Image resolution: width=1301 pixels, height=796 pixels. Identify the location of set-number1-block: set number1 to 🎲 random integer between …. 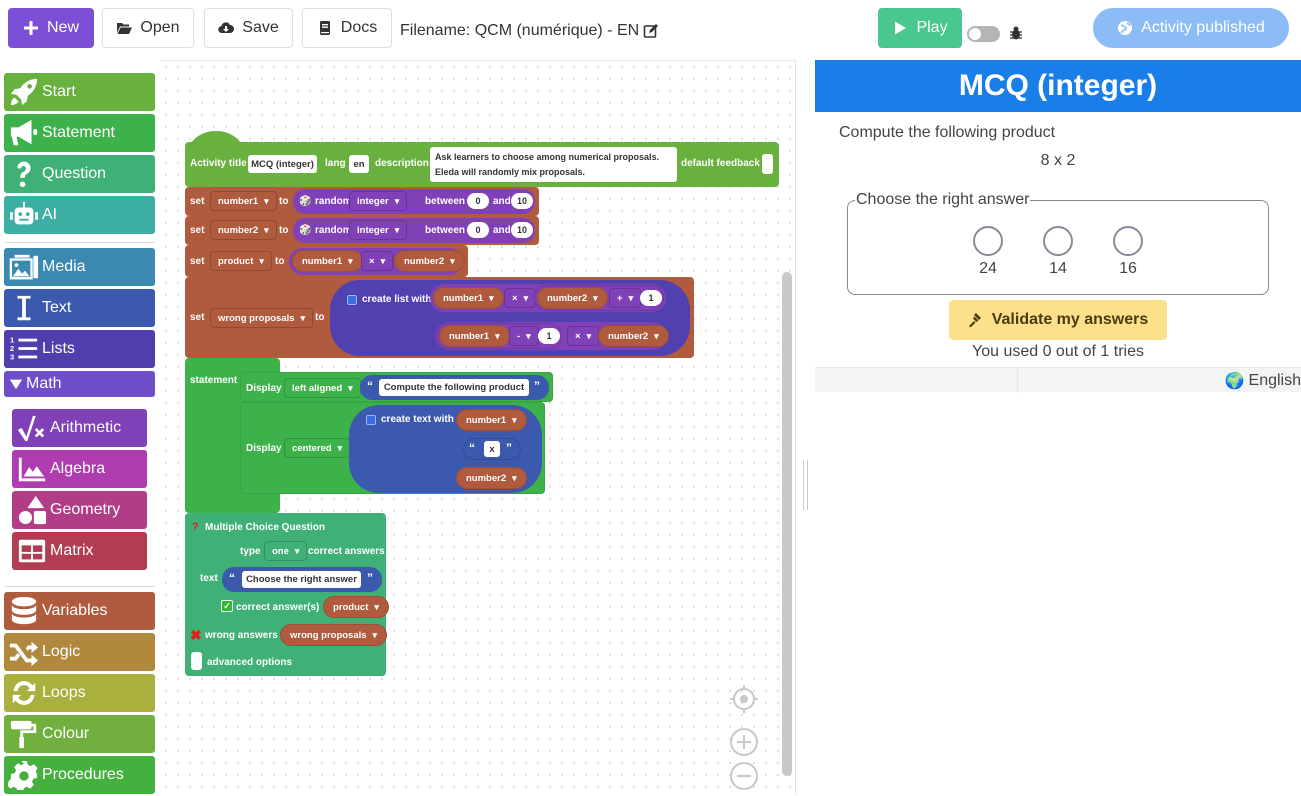
(362, 201).